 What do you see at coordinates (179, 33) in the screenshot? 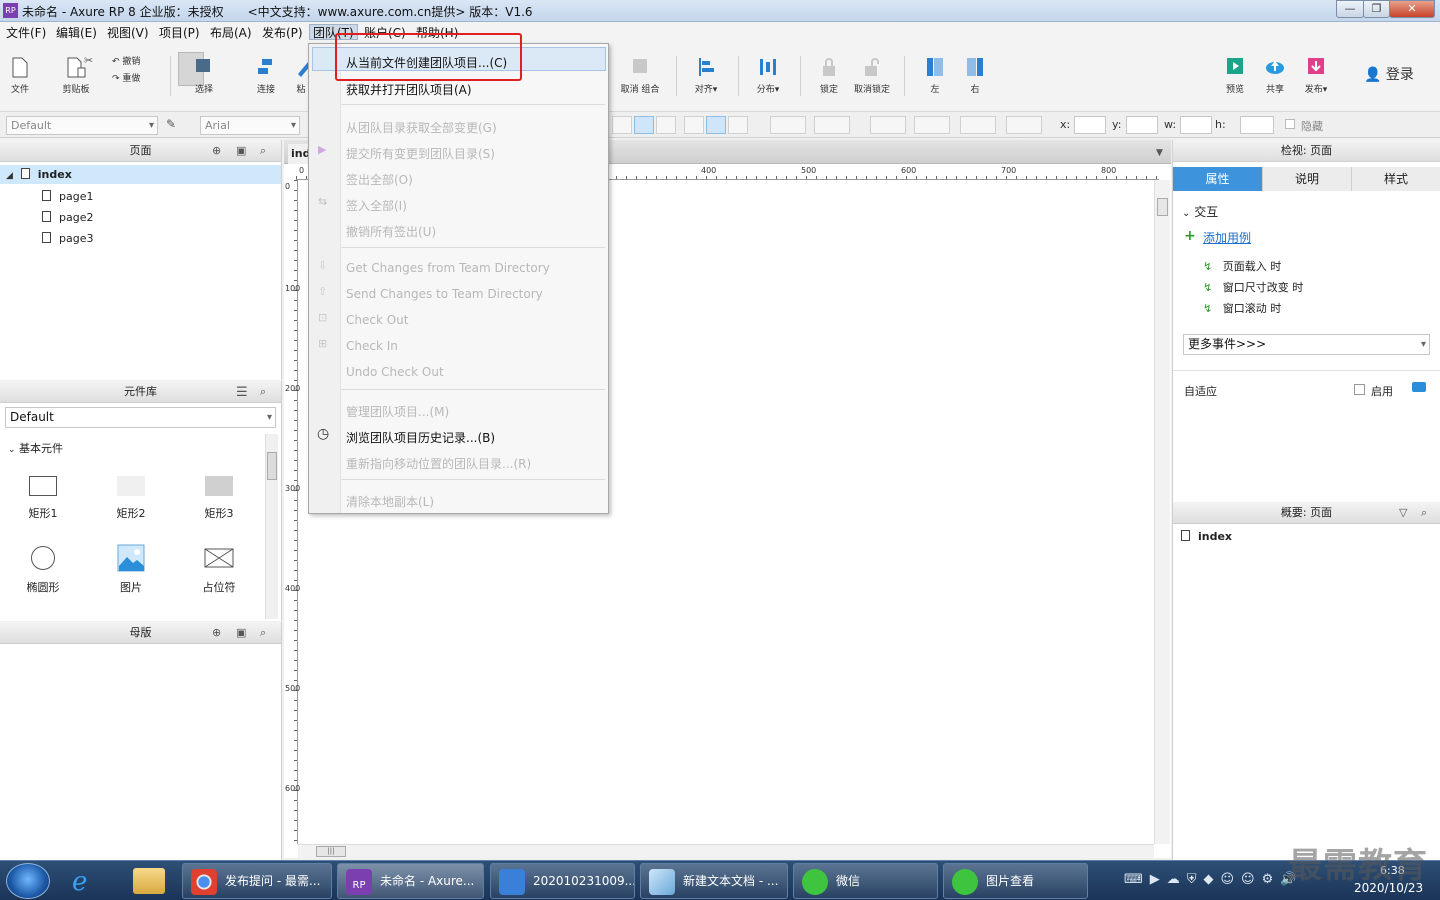
I see `menu-project: 项目(P)` at bounding box center [179, 33].